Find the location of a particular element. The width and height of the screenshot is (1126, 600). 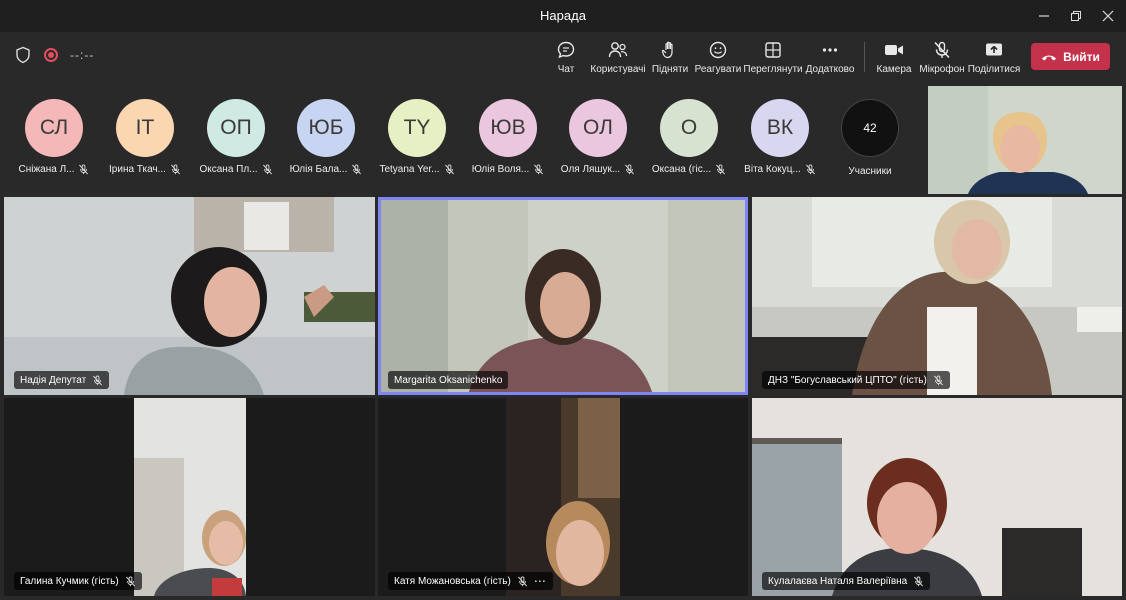

share-button: Поділитися is located at coordinates (994, 57).